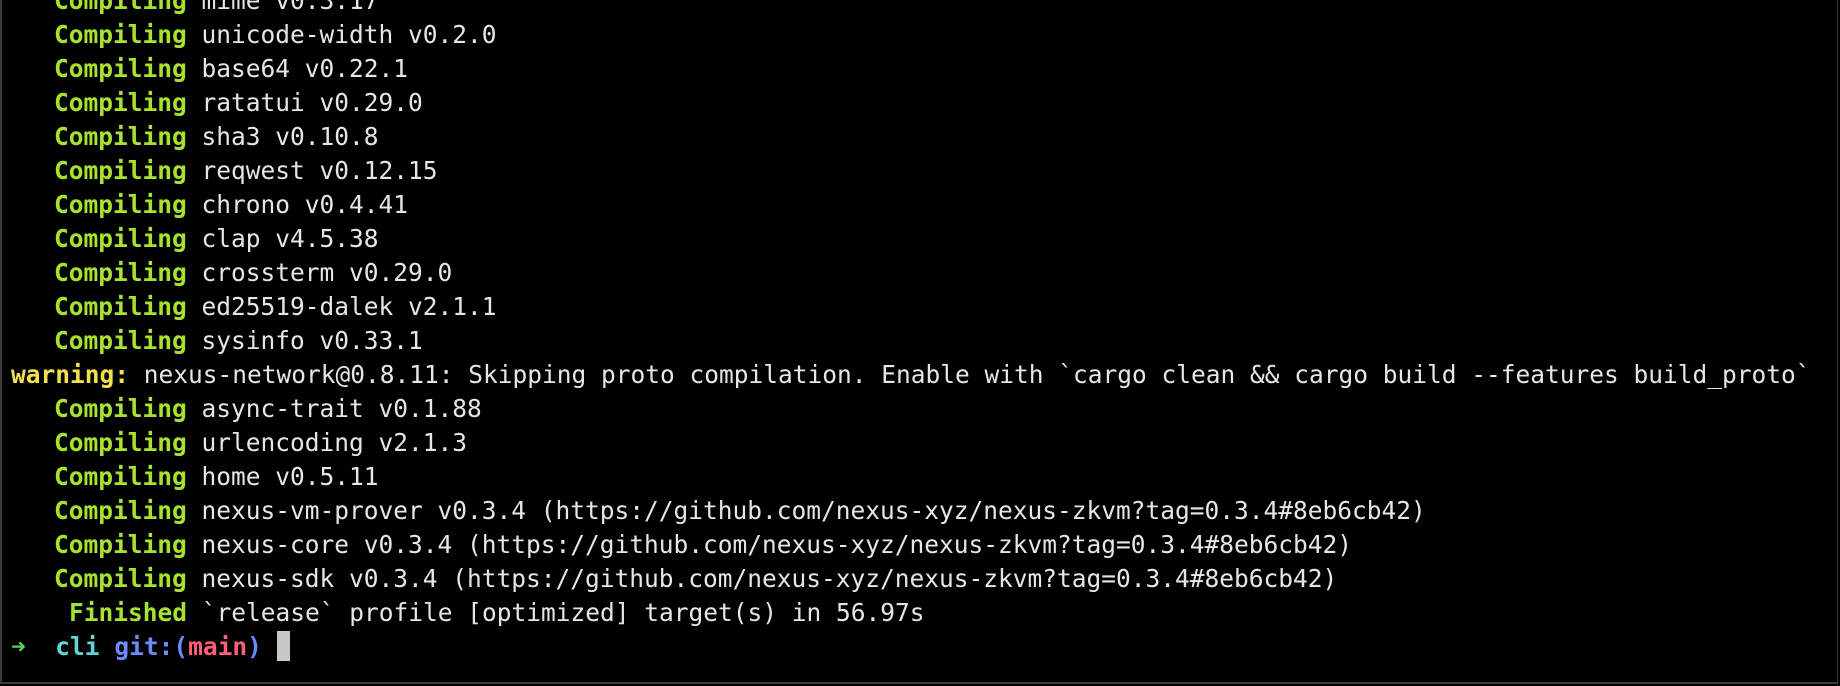  What do you see at coordinates (70, 374) in the screenshot?
I see `warning-keyword: warning:` at bounding box center [70, 374].